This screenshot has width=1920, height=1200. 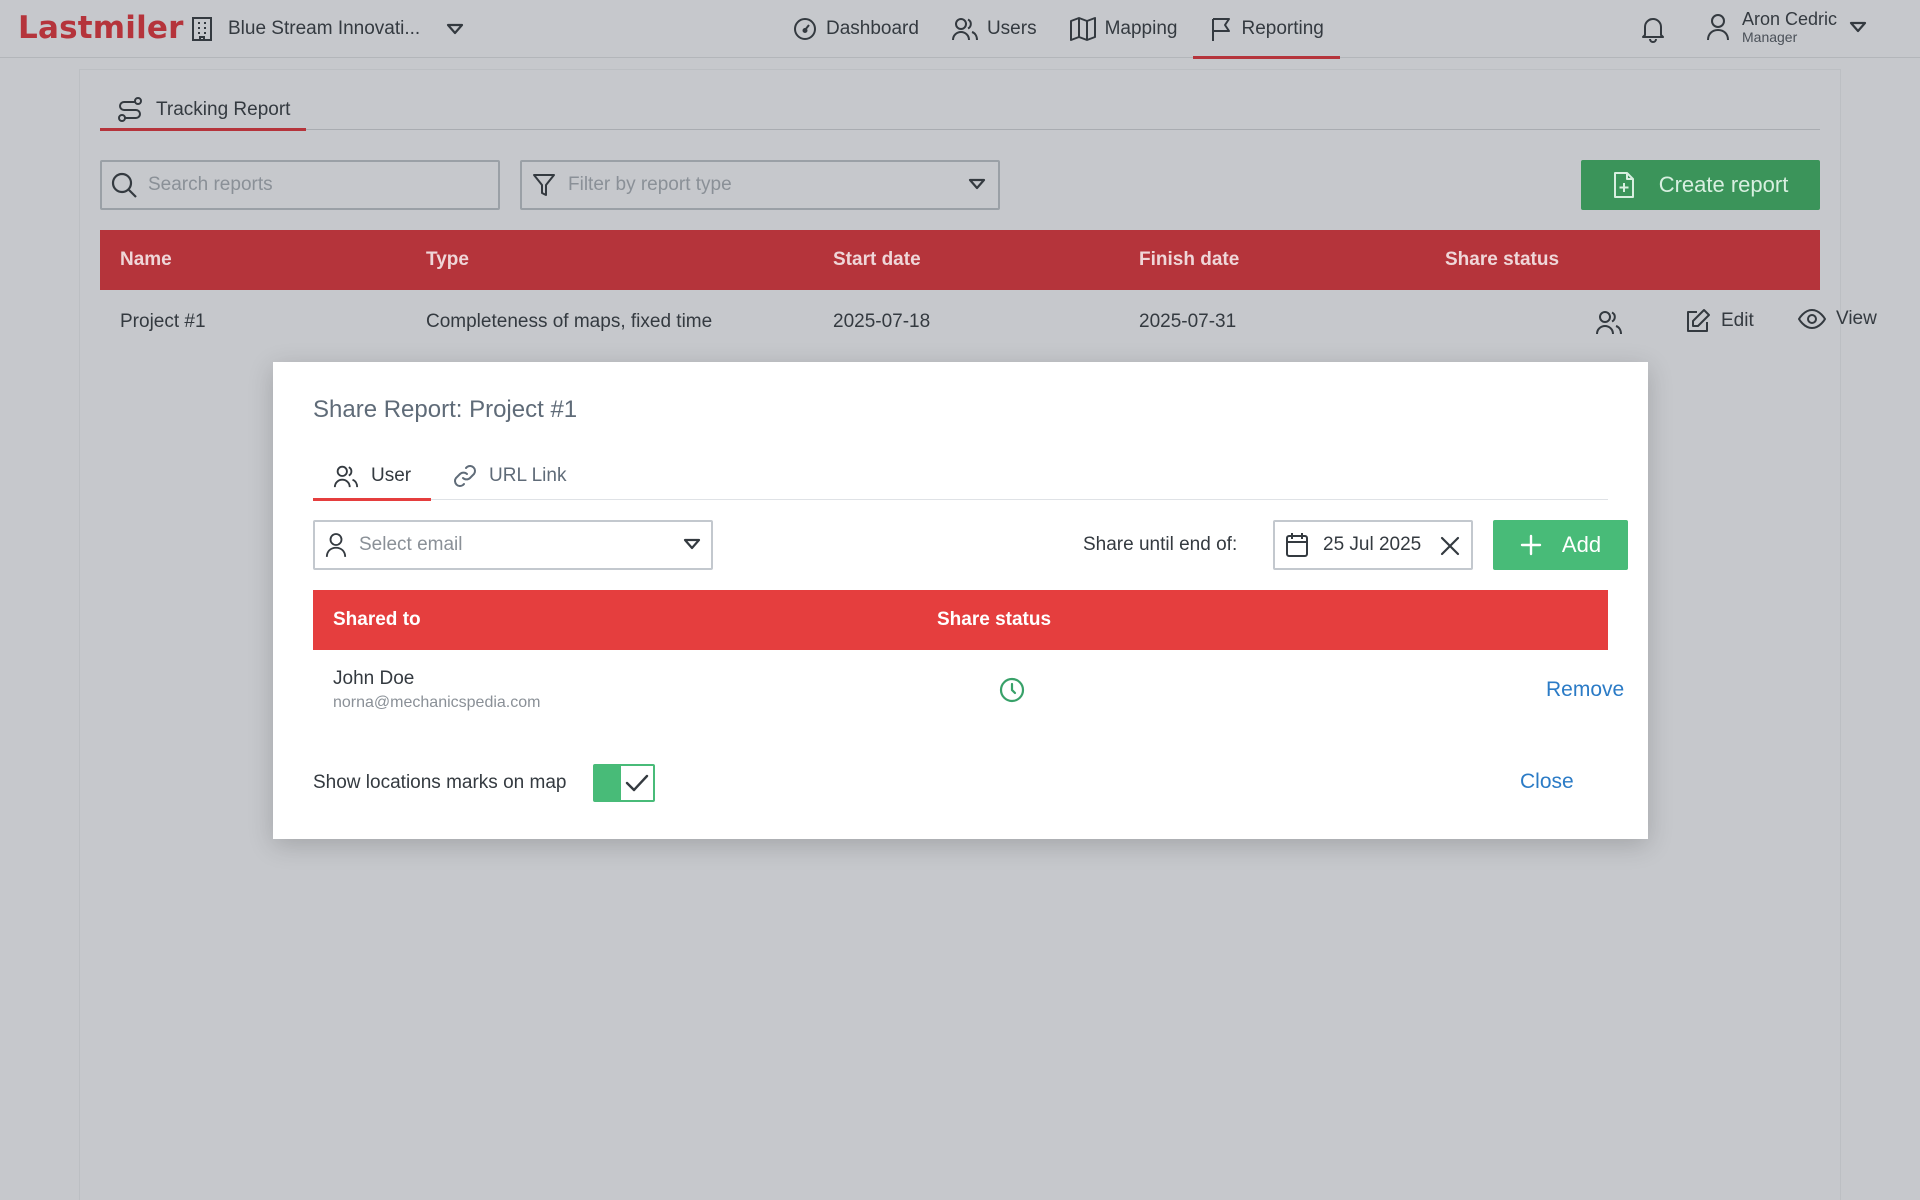 What do you see at coordinates (509, 545) in the screenshot?
I see `email-input` at bounding box center [509, 545].